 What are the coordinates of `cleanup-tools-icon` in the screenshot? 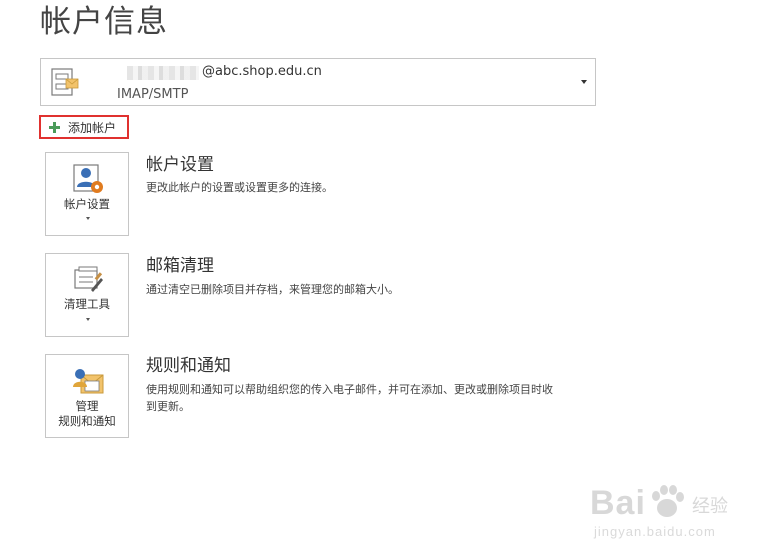 It's located at (88, 279).